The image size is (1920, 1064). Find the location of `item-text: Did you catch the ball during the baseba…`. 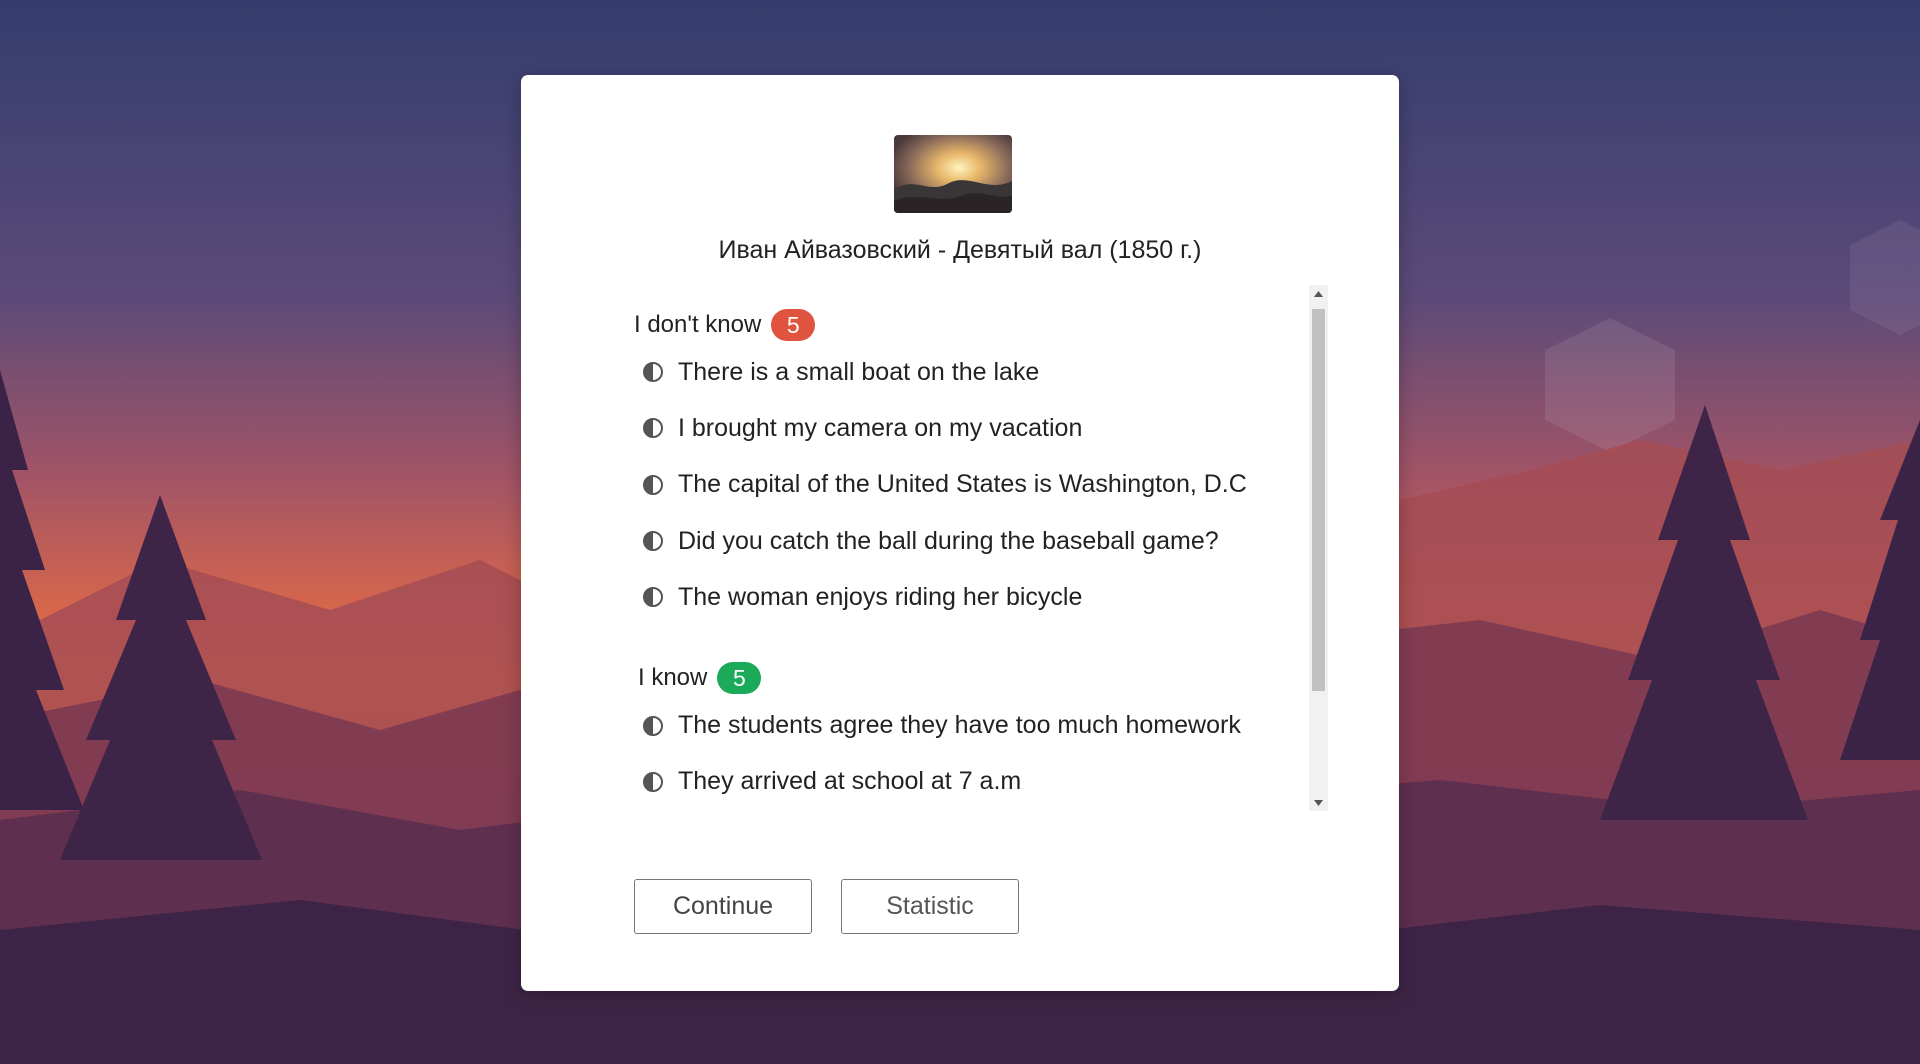

item-text: Did you catch the ball during the baseba… is located at coordinates (948, 540).